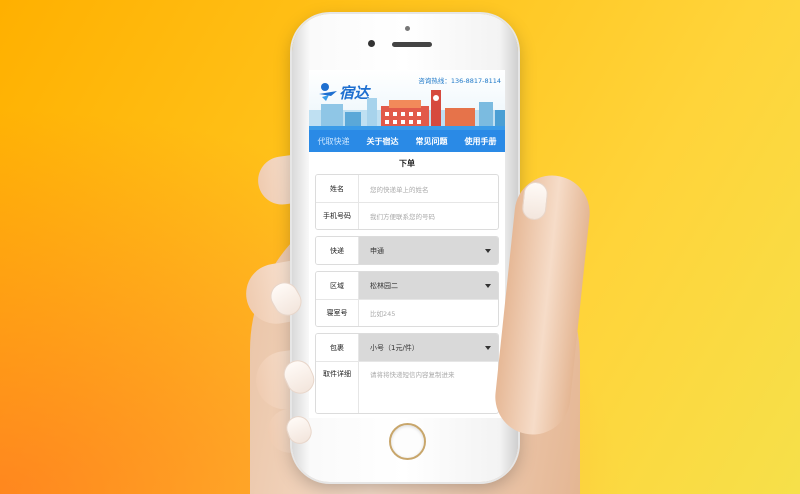 This screenshot has width=800, height=494. I want to click on details-row: 取件详细 请将将快递短信内容复制进来, so click(407, 387).